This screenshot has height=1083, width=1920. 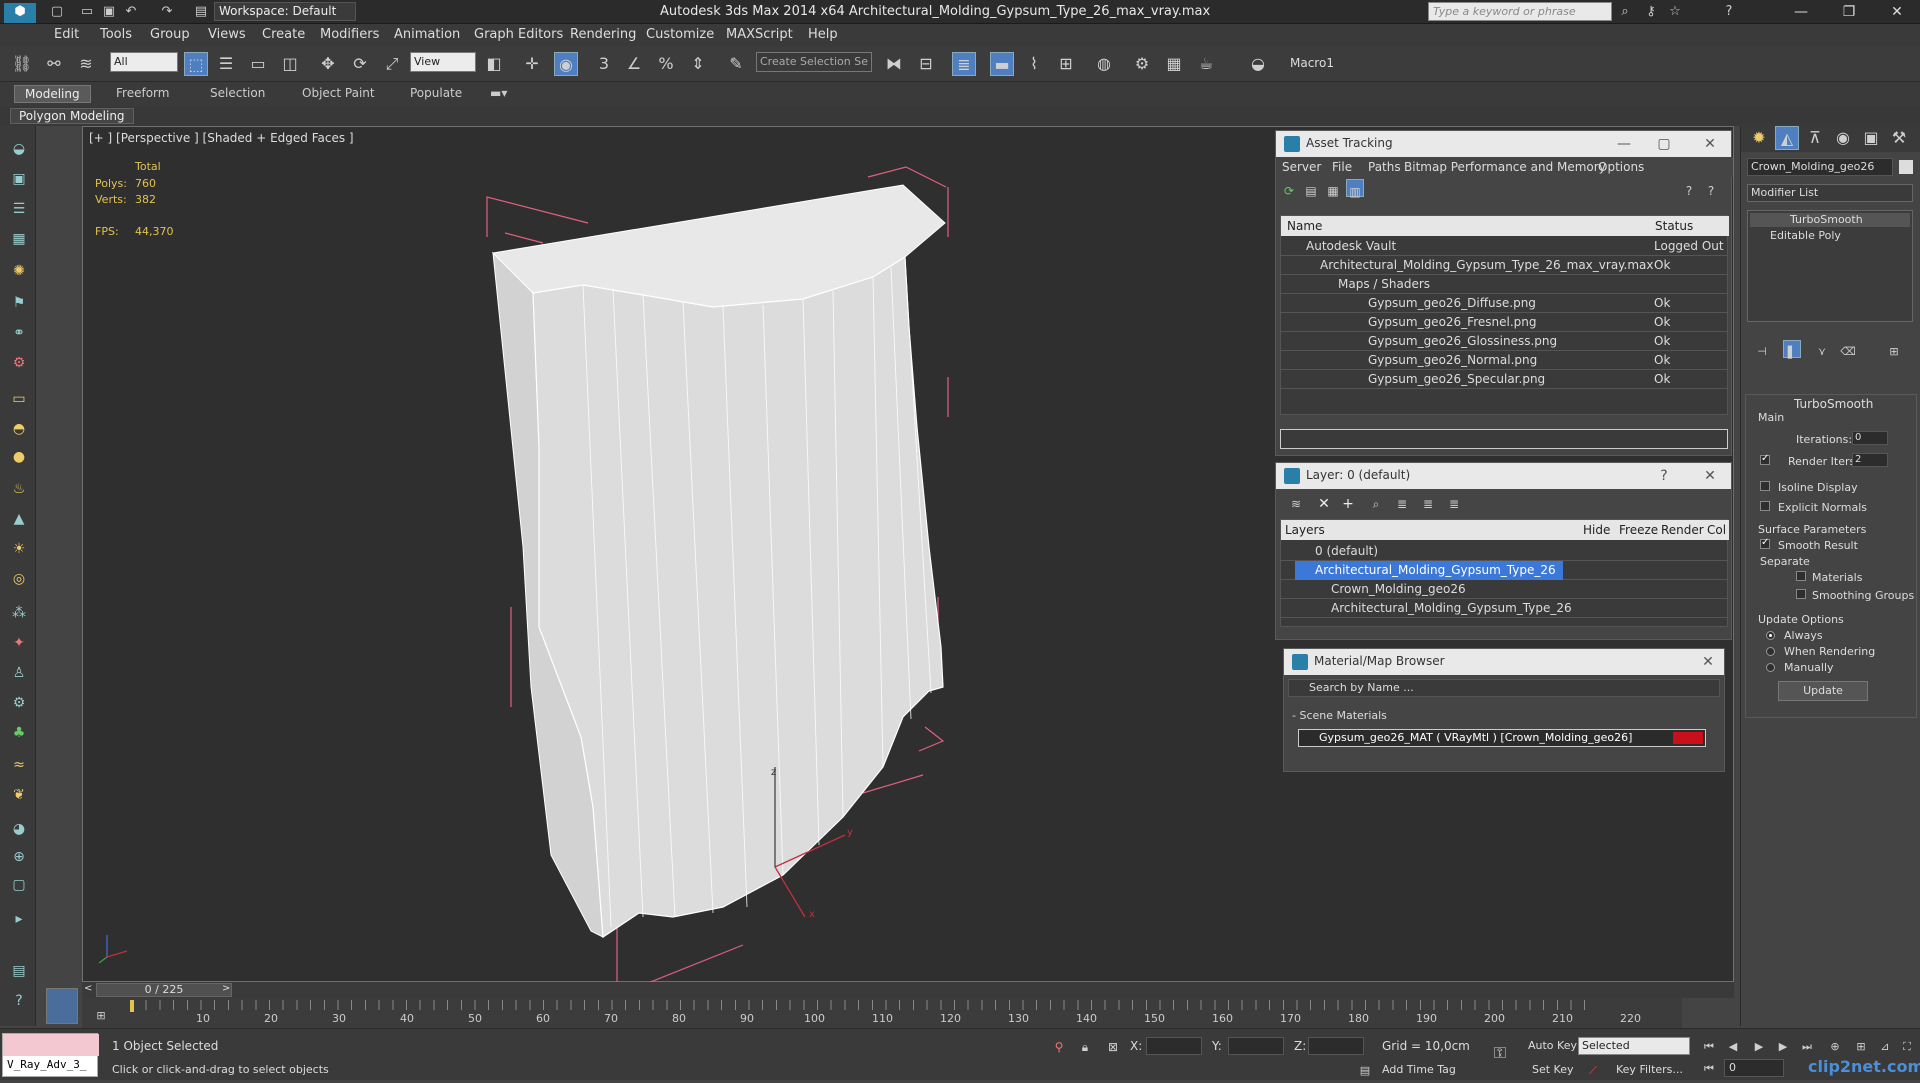 What do you see at coordinates (1339, 715) in the screenshot?
I see `scene-materials-section: - Scene Materials` at bounding box center [1339, 715].